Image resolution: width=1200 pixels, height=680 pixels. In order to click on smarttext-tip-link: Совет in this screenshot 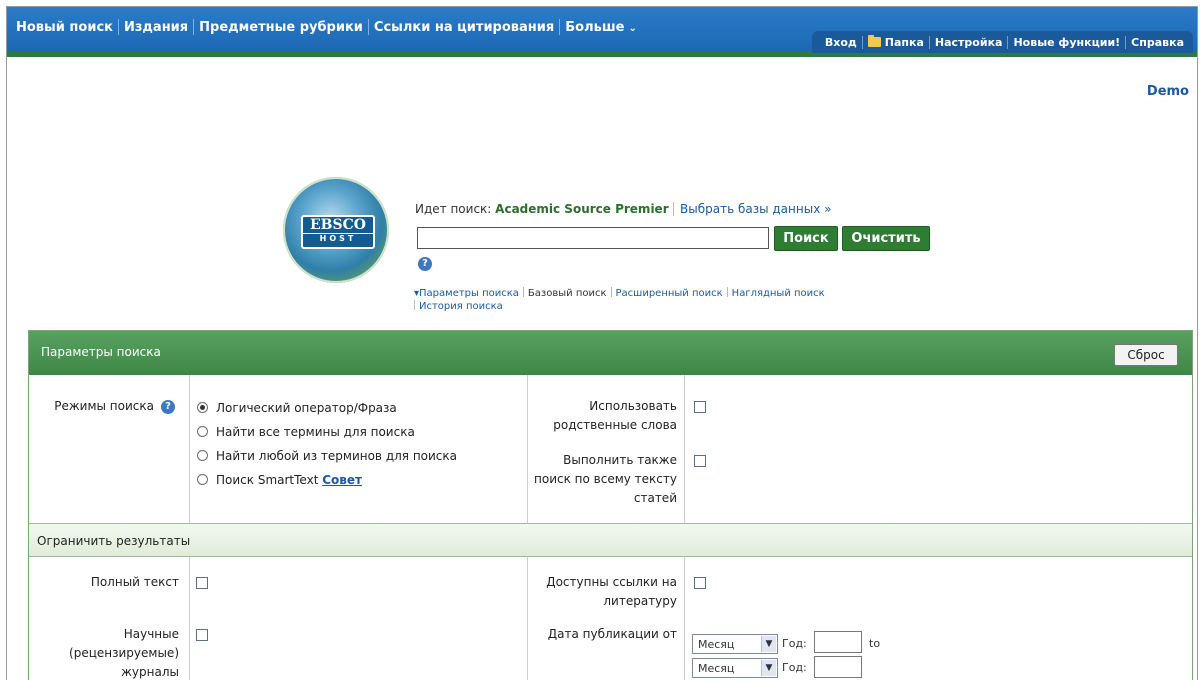, I will do `click(342, 480)`.